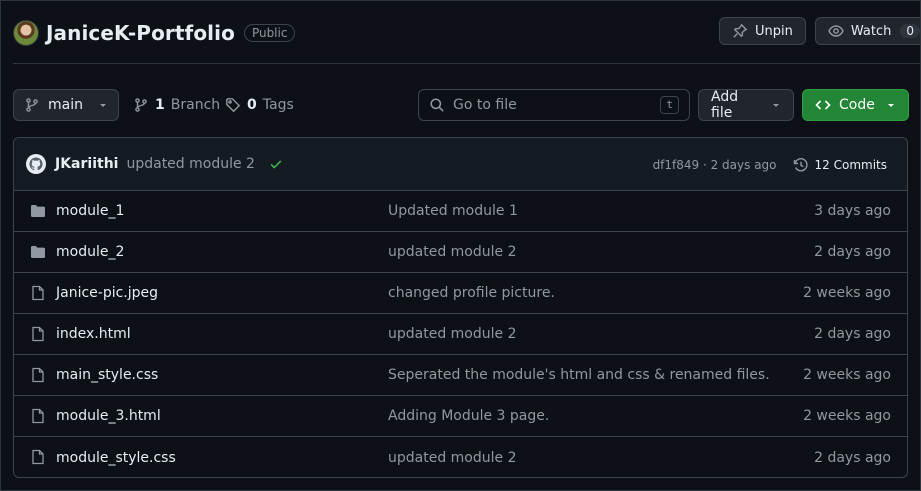  What do you see at coordinates (269, 33) in the screenshot?
I see `visibility-badge: Public` at bounding box center [269, 33].